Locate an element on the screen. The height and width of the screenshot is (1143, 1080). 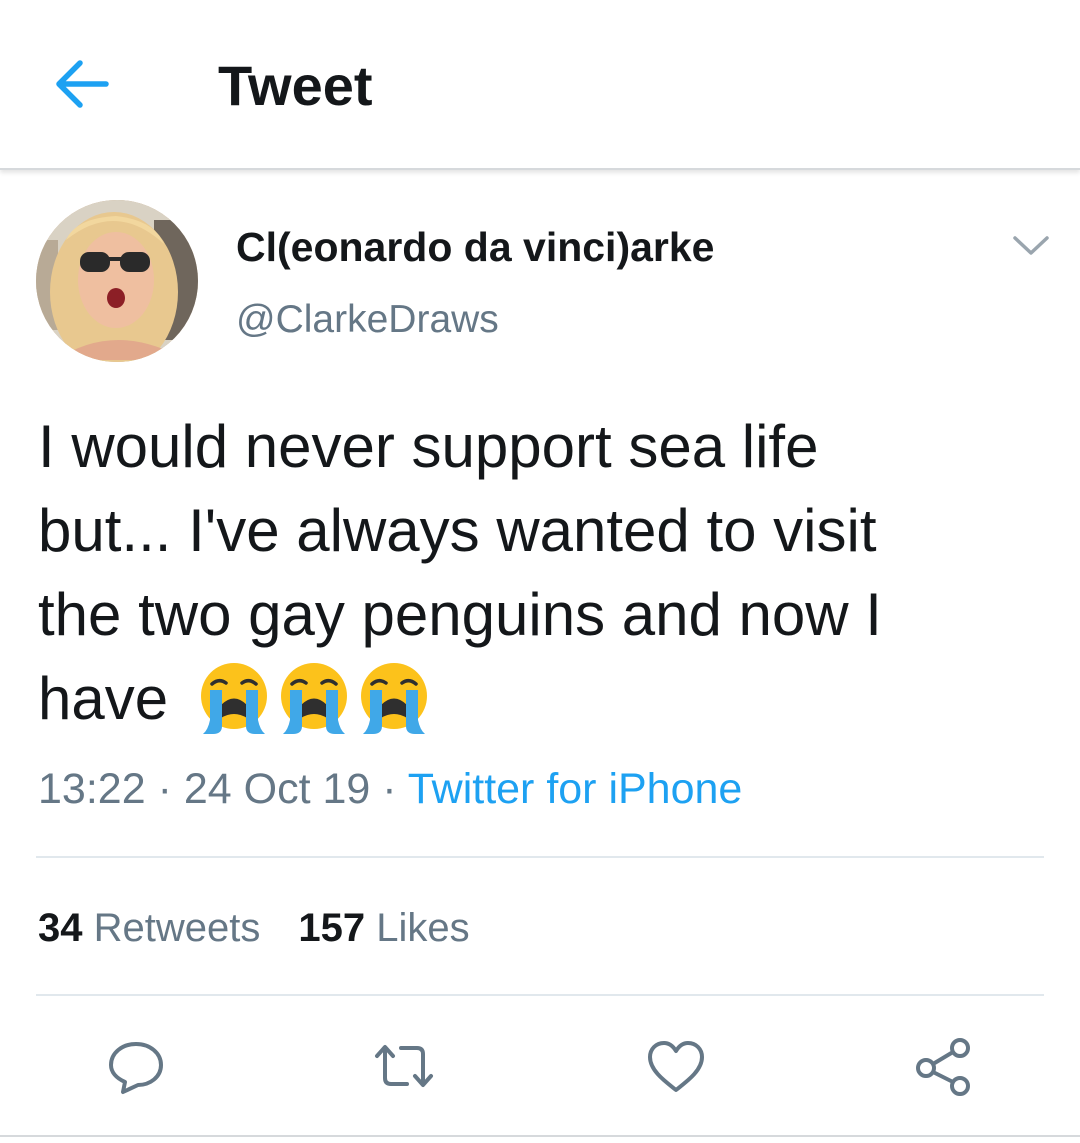
share-button is located at coordinates (944, 1066).